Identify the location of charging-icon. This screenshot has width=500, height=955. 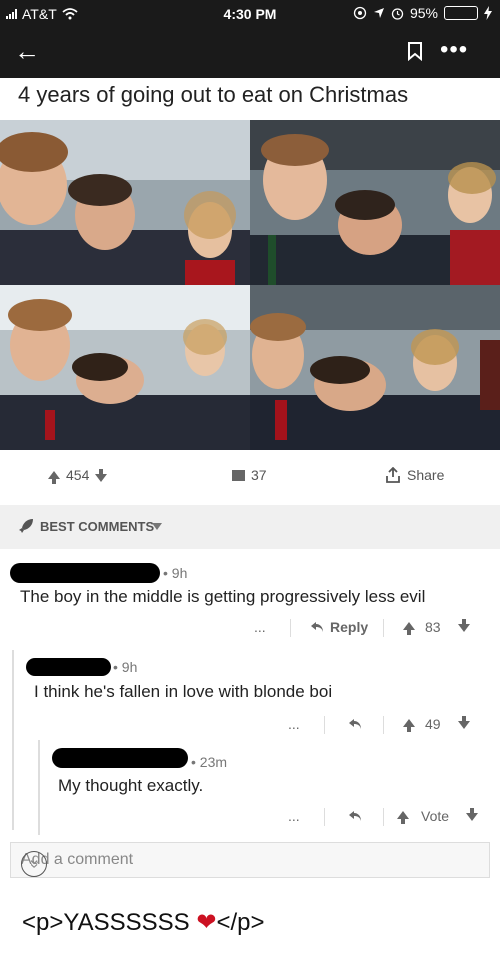
(488, 13).